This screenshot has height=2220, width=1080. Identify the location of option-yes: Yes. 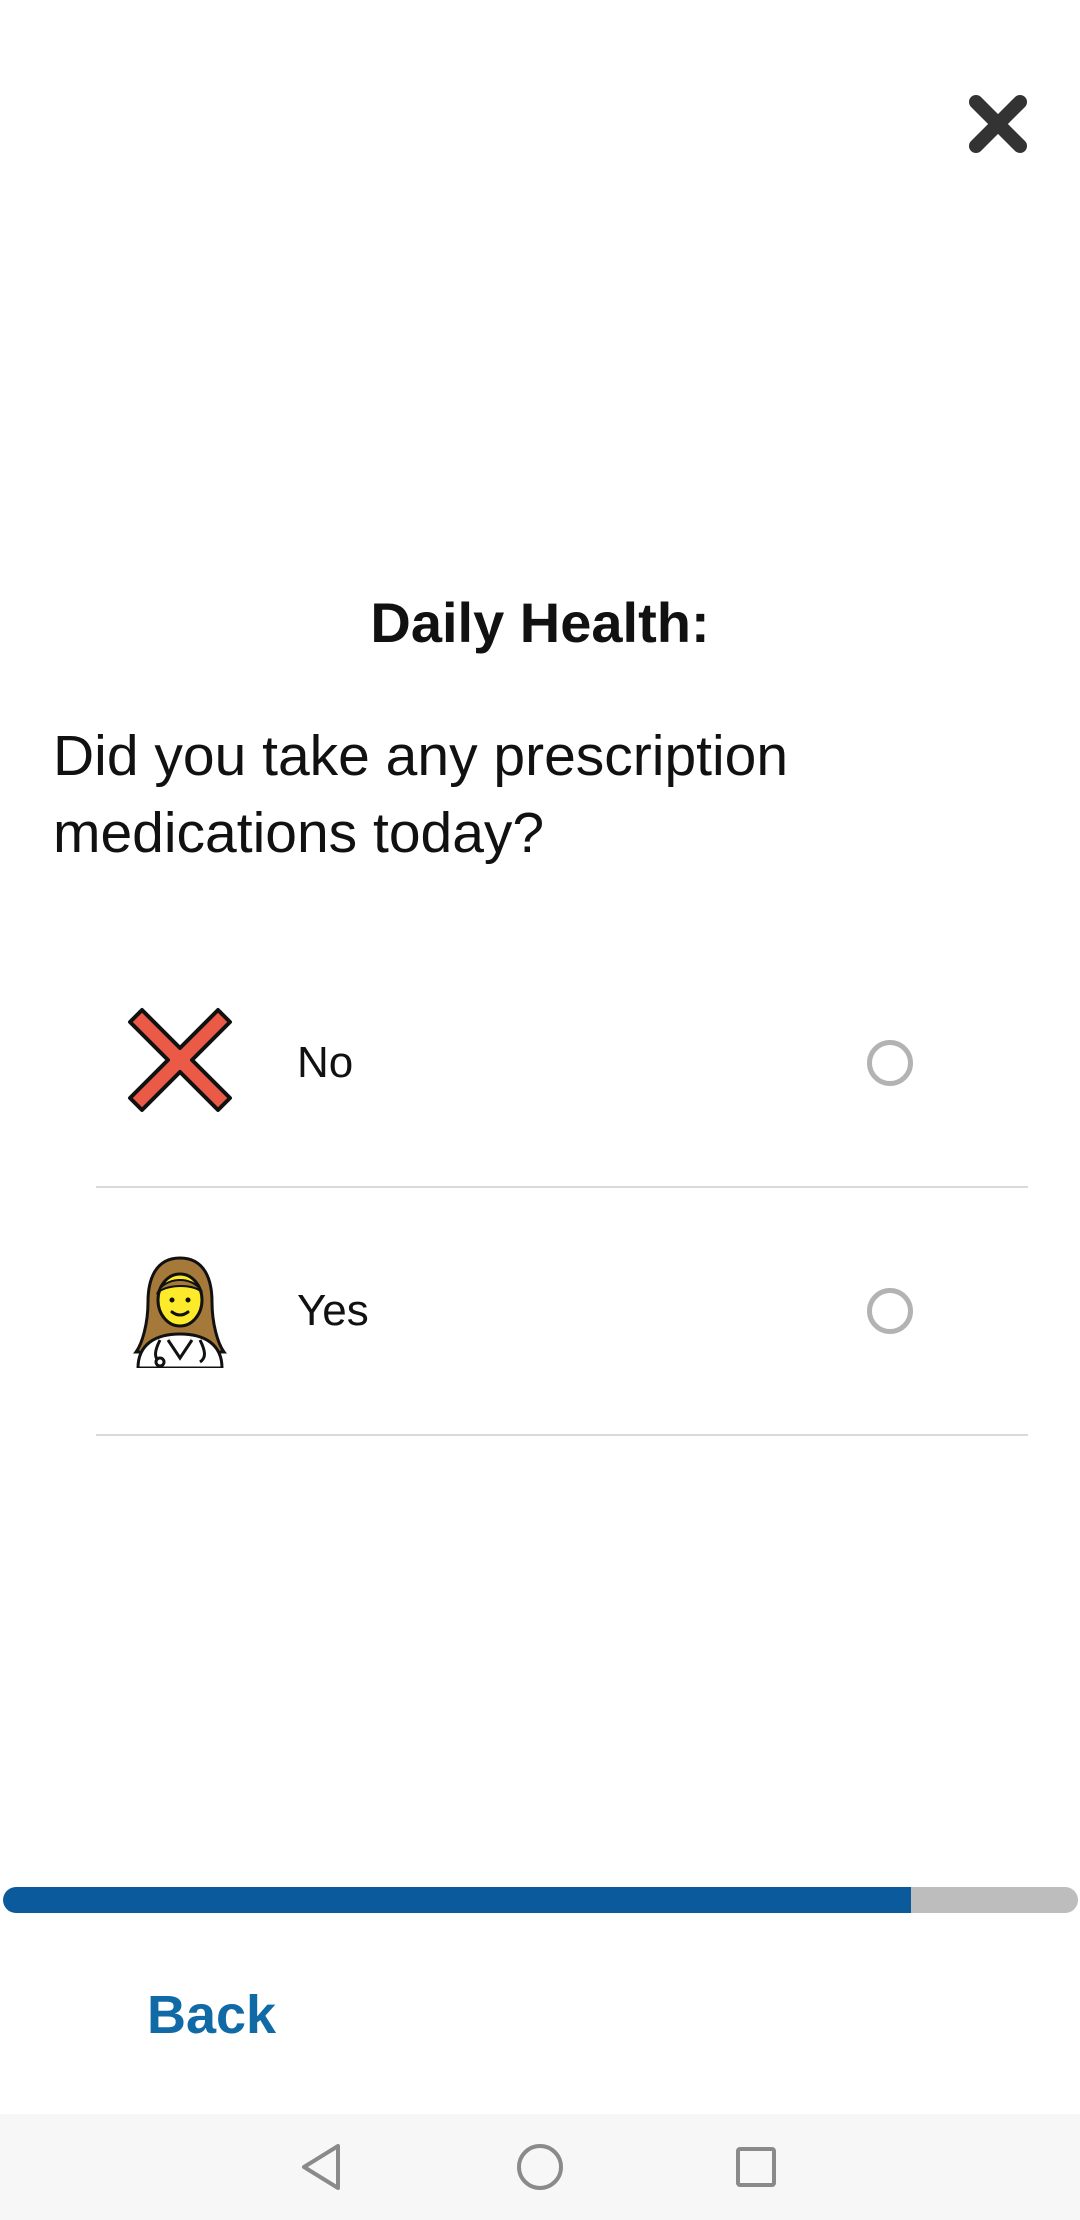
(562, 1312).